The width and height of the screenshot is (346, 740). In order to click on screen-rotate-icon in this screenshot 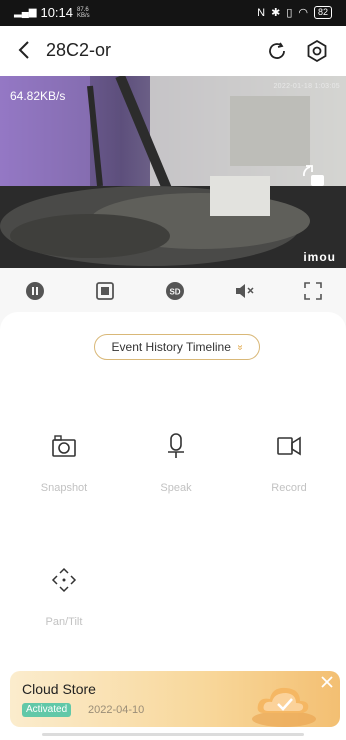, I will do `click(314, 176)`.